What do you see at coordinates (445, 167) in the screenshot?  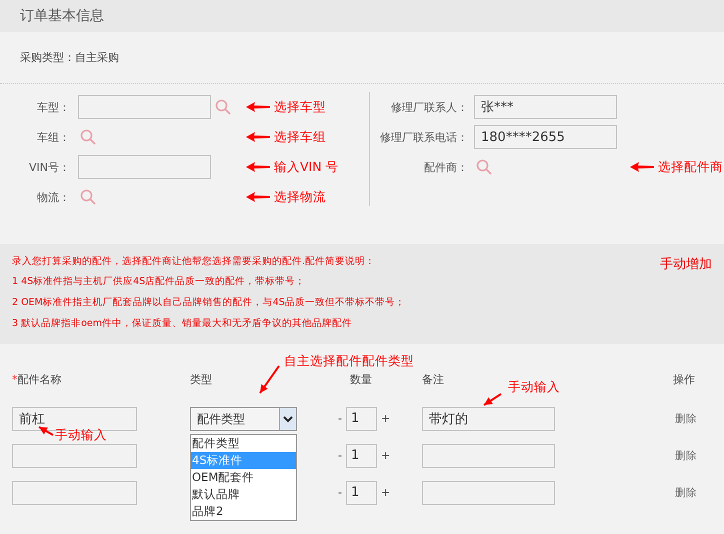 I see `field-label: 配件商：` at bounding box center [445, 167].